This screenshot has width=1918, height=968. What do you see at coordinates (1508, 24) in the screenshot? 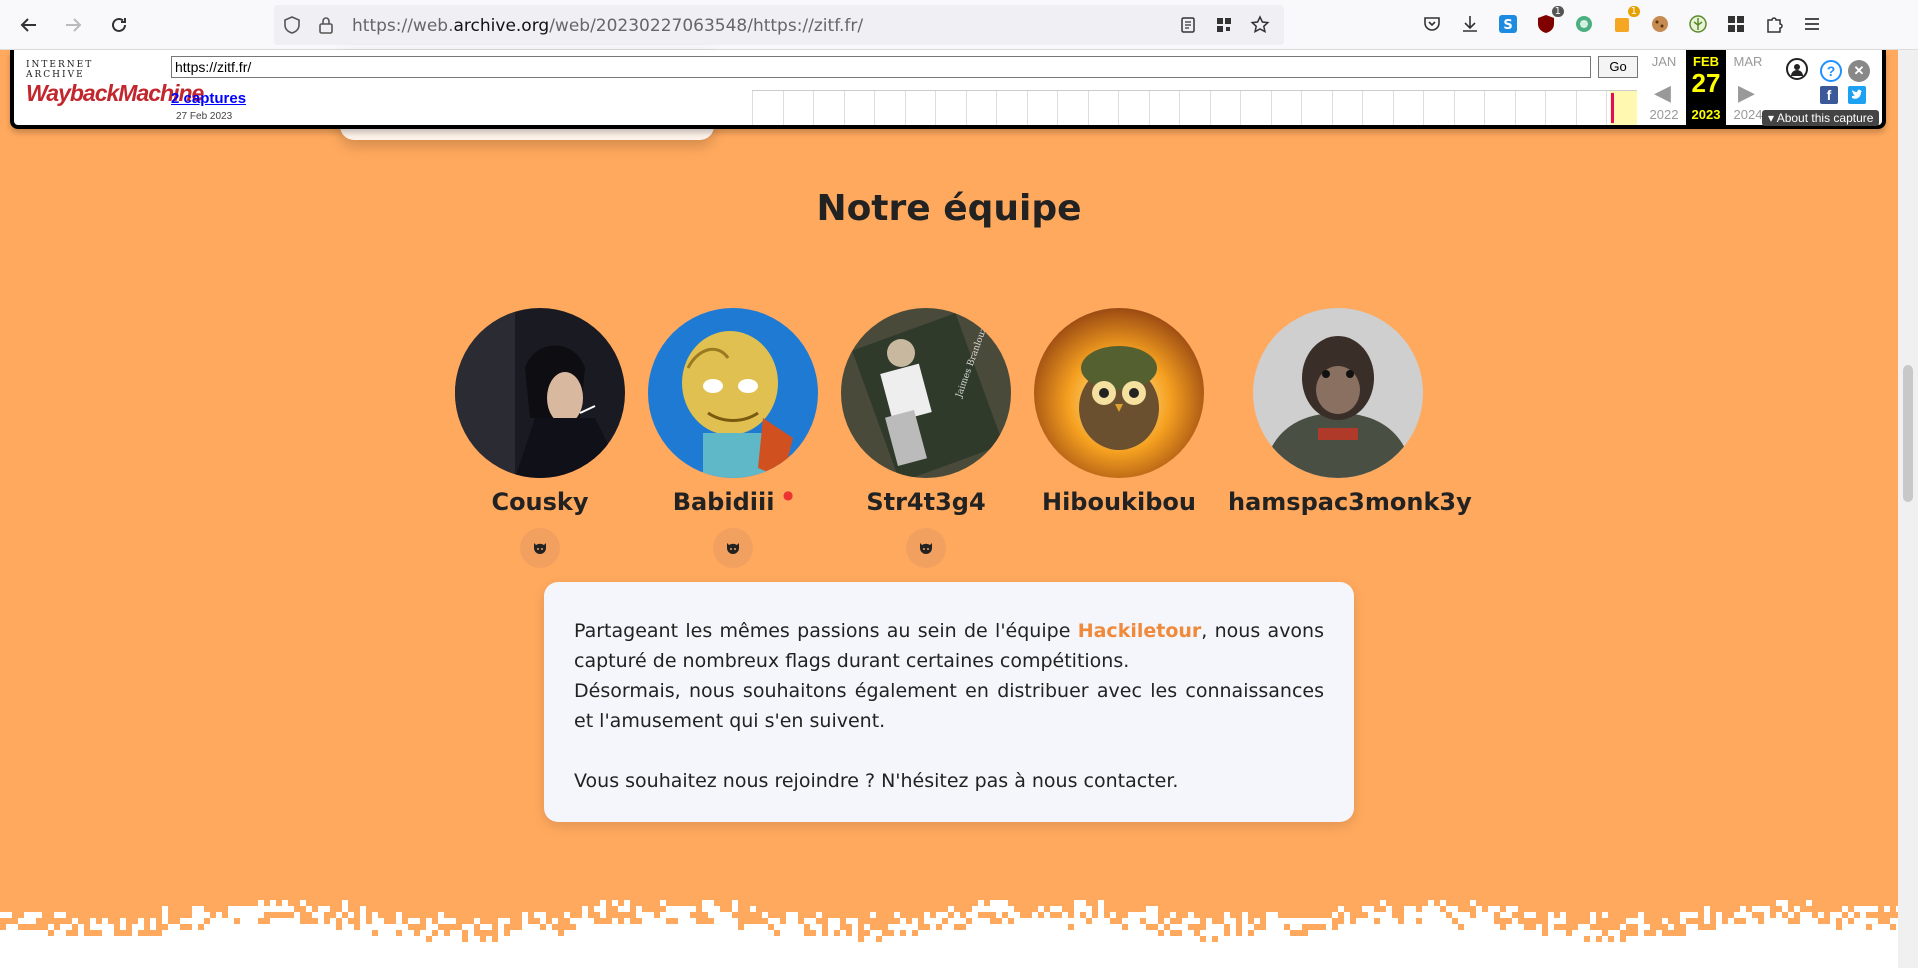
I see `skype-extension-icon: S` at bounding box center [1508, 24].